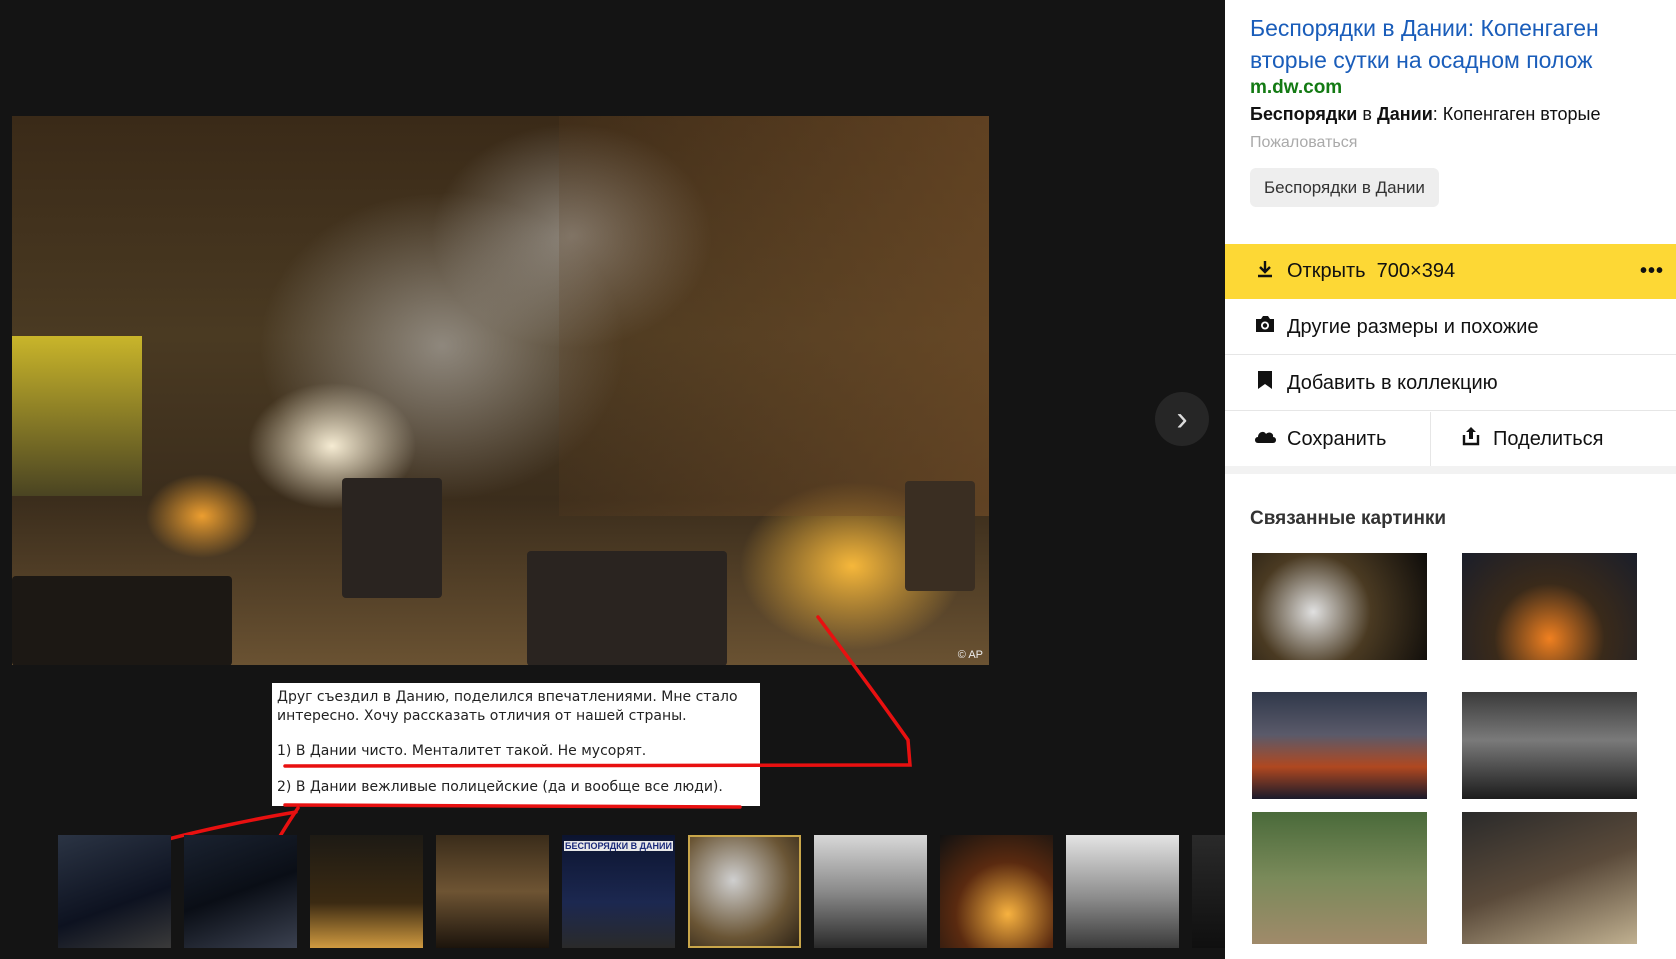  I want to click on add-to-collection-button: Добавить в коллекцию, so click(1450, 383).